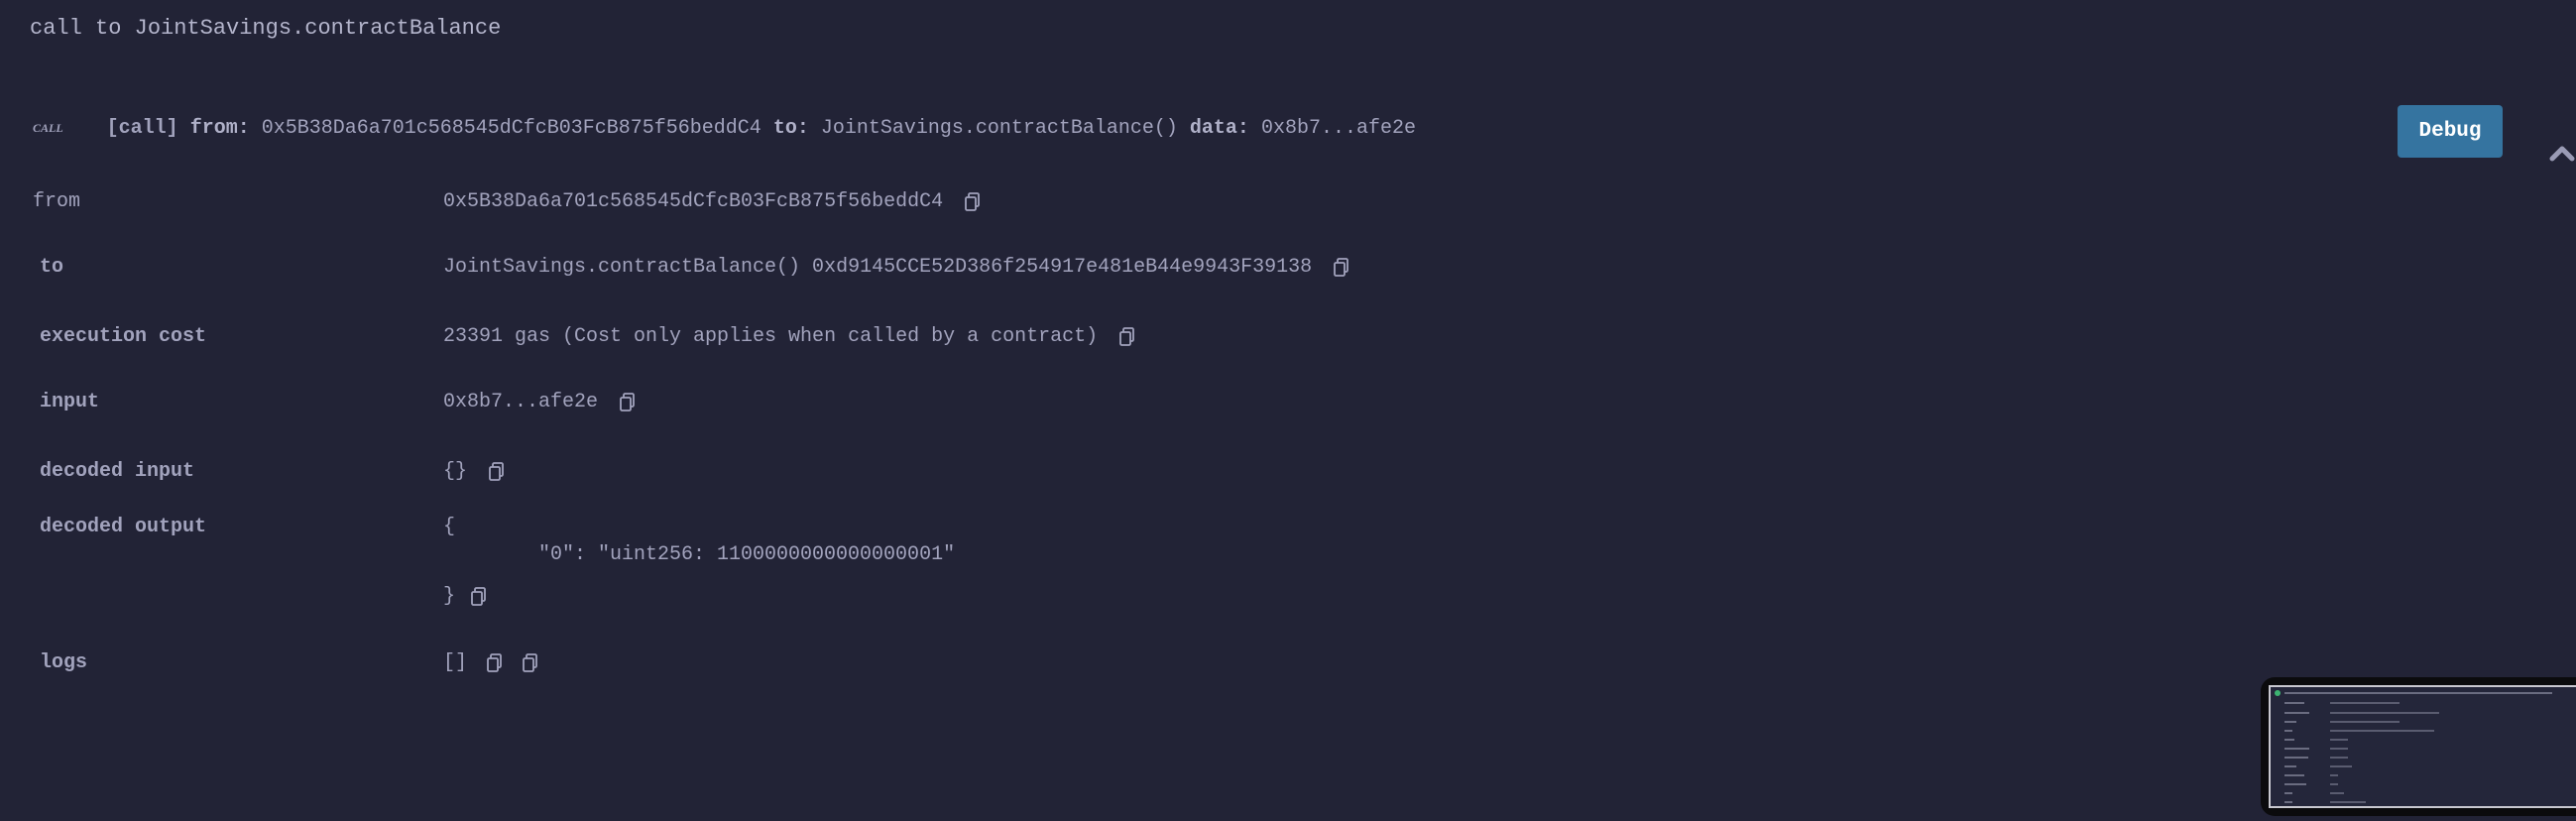 The width and height of the screenshot is (2576, 821). Describe the element at coordinates (450, 596) in the screenshot. I see `decoded-output-close: }` at that location.